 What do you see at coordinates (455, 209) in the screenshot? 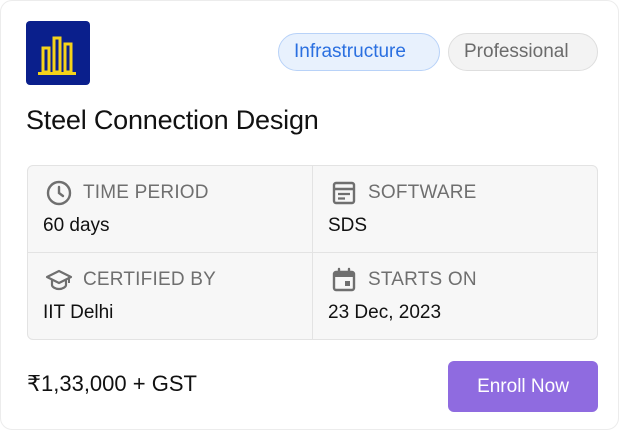
I see `detail-software: SOFTWARE SDS` at bounding box center [455, 209].